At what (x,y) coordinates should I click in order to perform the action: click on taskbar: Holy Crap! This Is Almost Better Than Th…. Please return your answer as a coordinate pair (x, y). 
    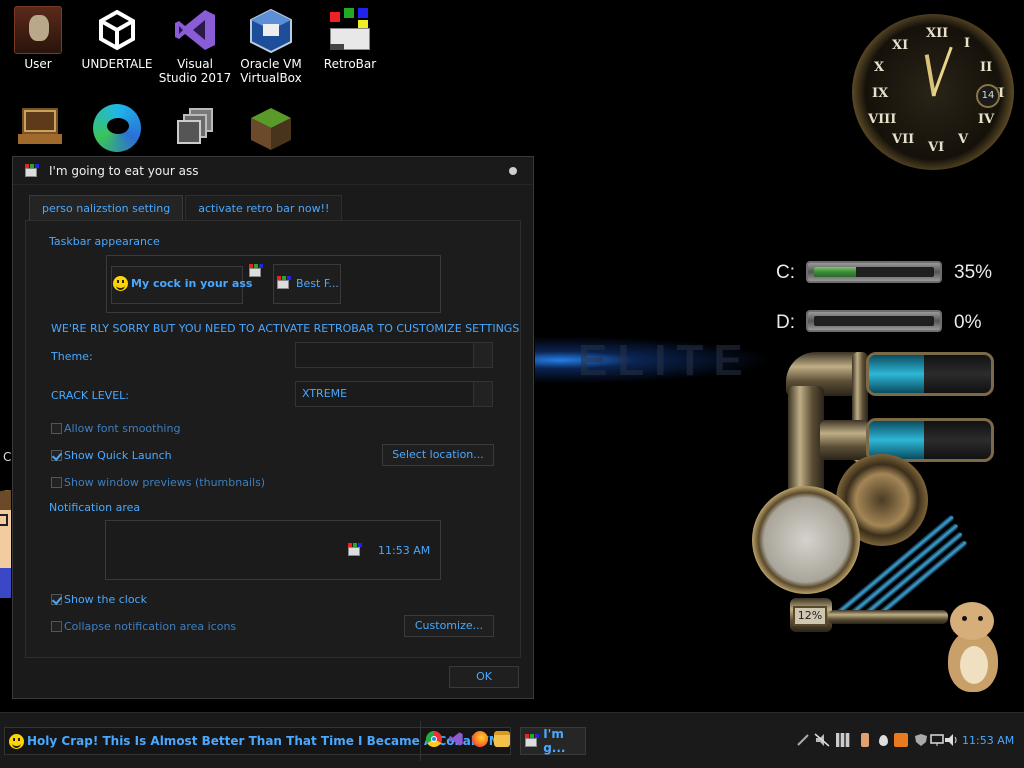
    Looking at the image, I should click on (512, 740).